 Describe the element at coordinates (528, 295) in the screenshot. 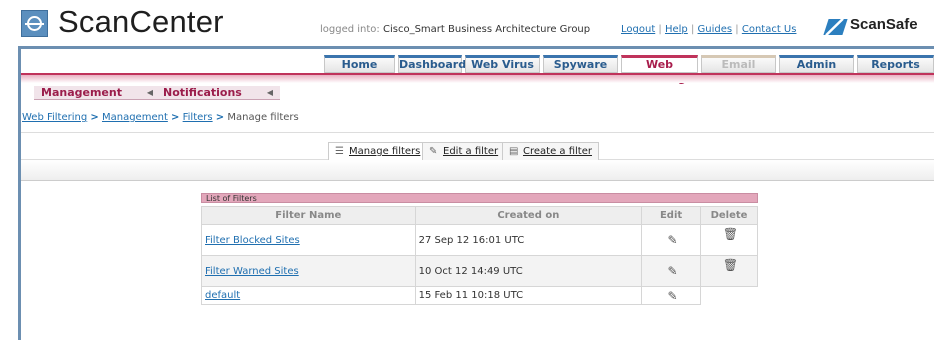

I see `created-on-cell: 15 Feb 11 10:18 UTC` at that location.